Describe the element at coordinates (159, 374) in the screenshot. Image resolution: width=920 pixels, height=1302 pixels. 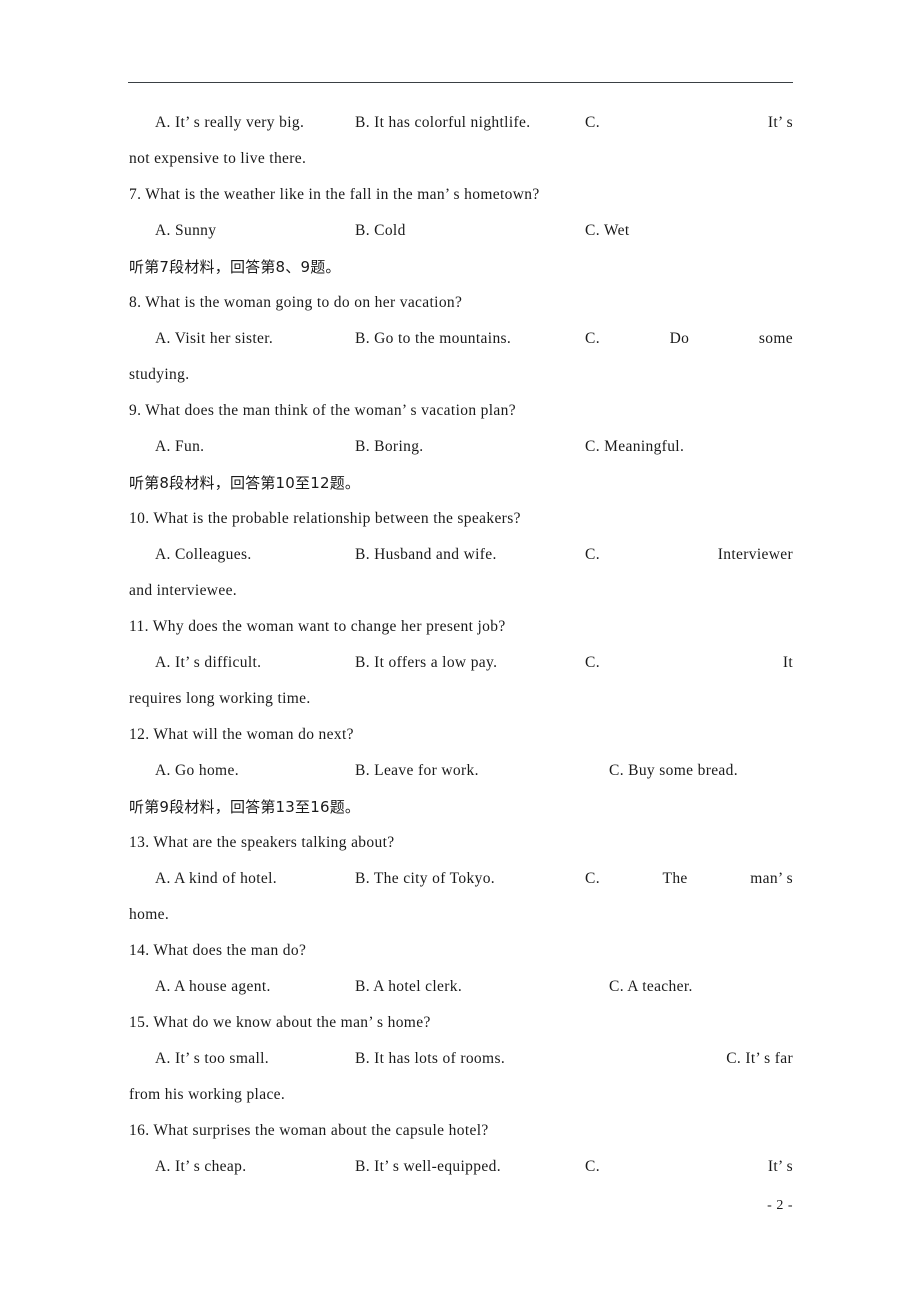
I see `continuation-line: studying.` at that location.